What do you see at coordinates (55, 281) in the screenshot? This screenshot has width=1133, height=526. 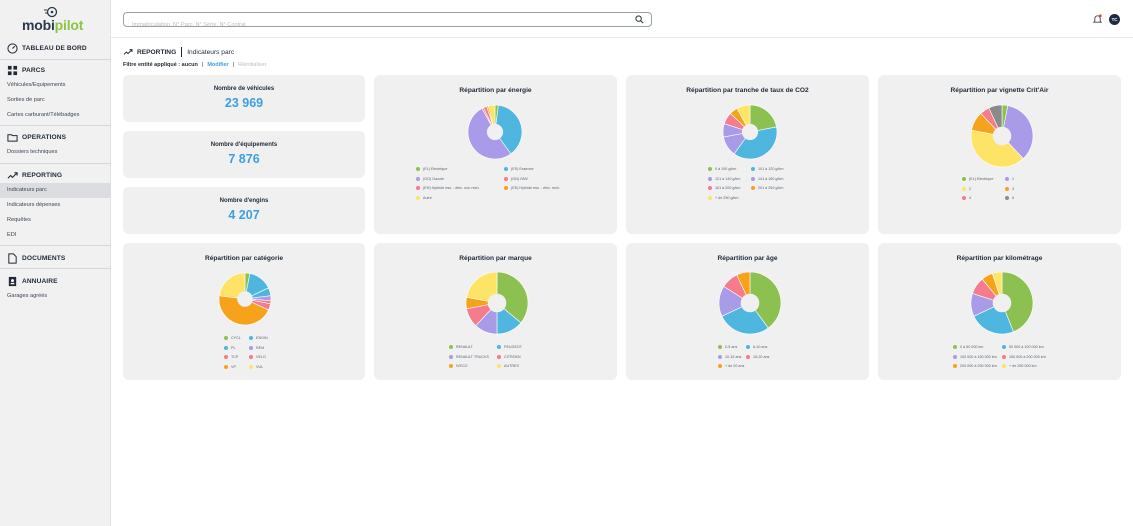 I see `sidebar-head-annuaire: ANNUAIRE` at bounding box center [55, 281].